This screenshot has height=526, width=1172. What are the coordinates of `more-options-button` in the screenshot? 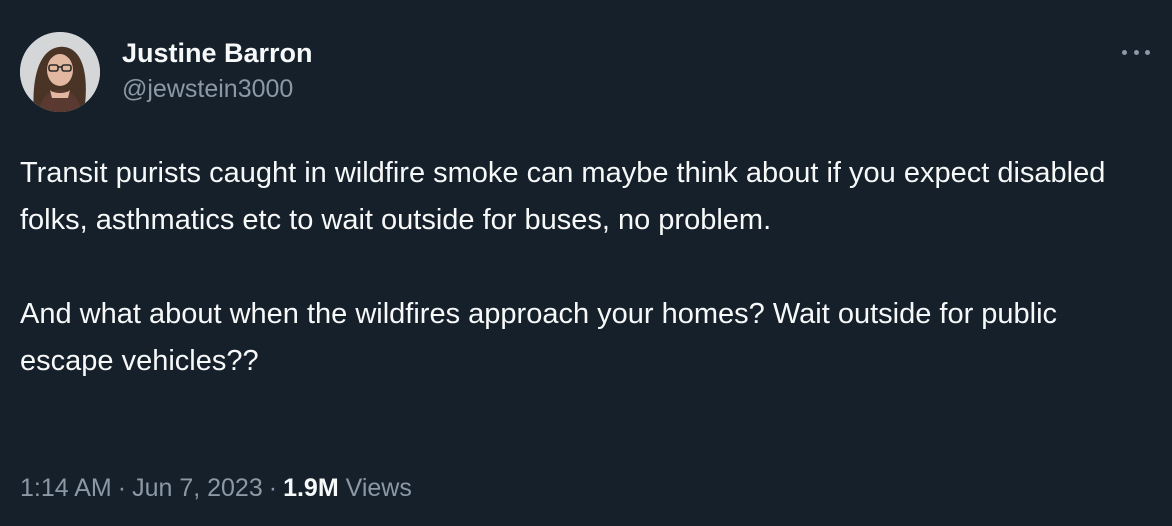 It's located at (1136, 52).